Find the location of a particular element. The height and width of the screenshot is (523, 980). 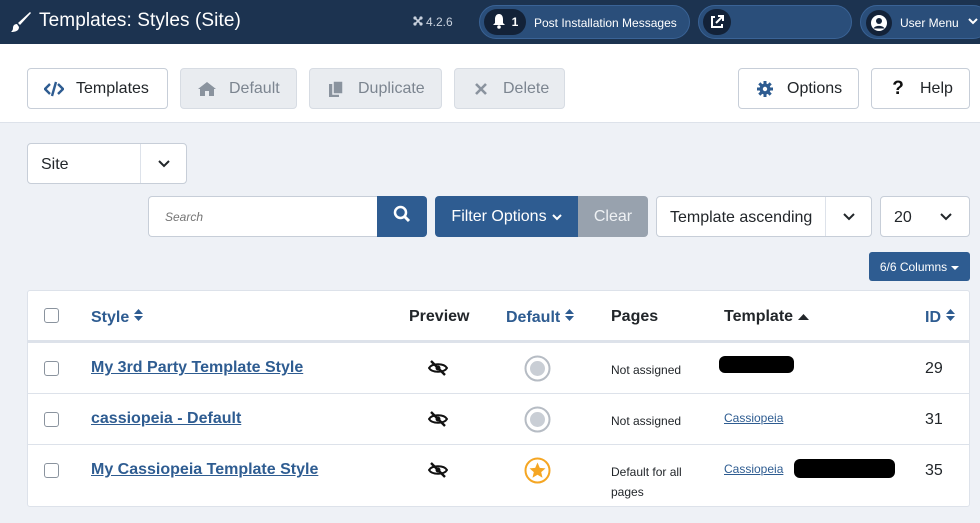

templates-button: Templates is located at coordinates (97, 88).